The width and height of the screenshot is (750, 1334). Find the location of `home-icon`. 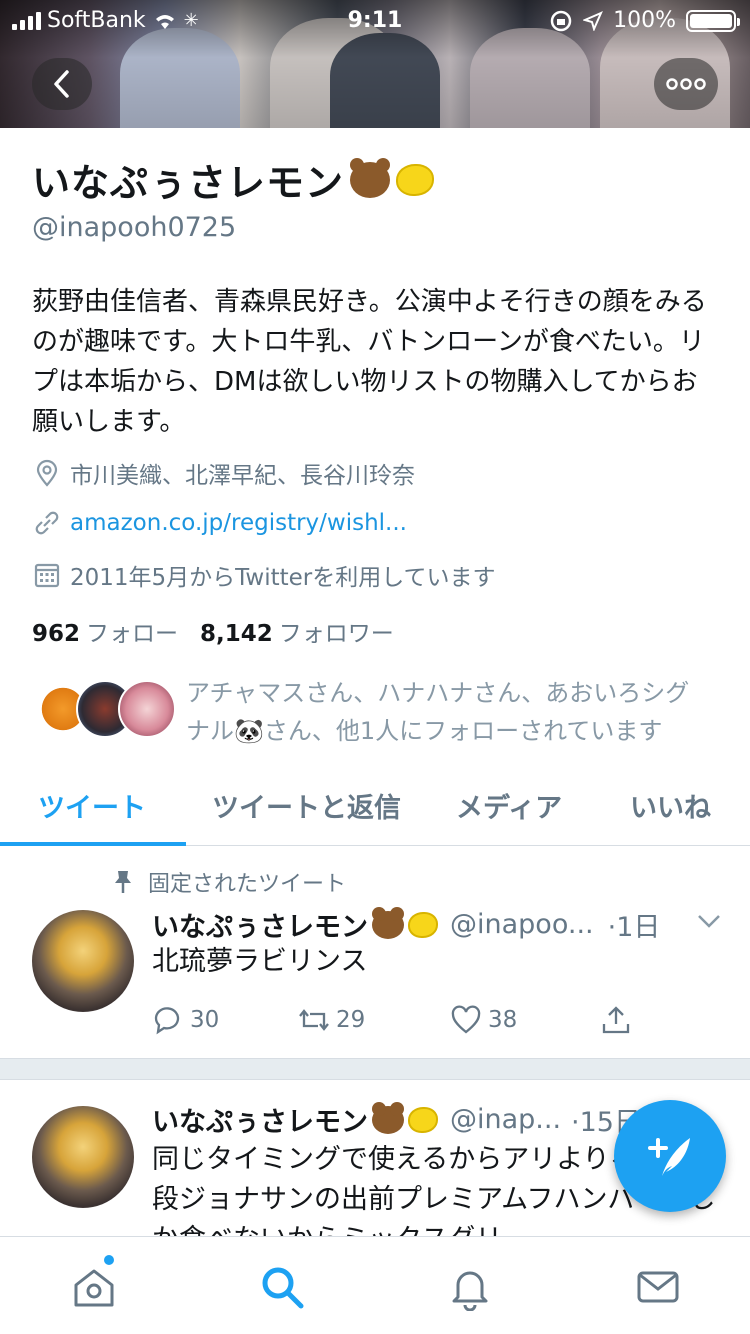

home-icon is located at coordinates (94, 1287).